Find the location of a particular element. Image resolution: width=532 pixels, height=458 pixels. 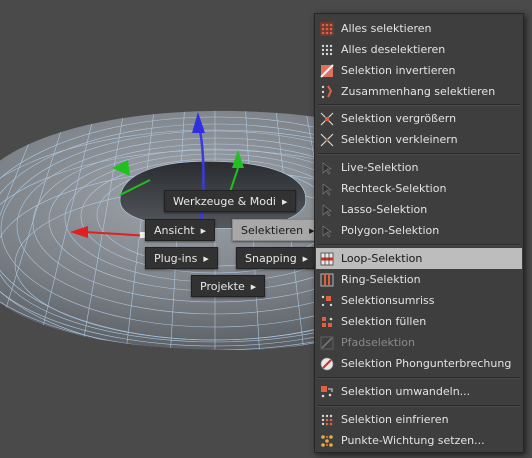

shrink-selection-icon is located at coordinates (327, 140).